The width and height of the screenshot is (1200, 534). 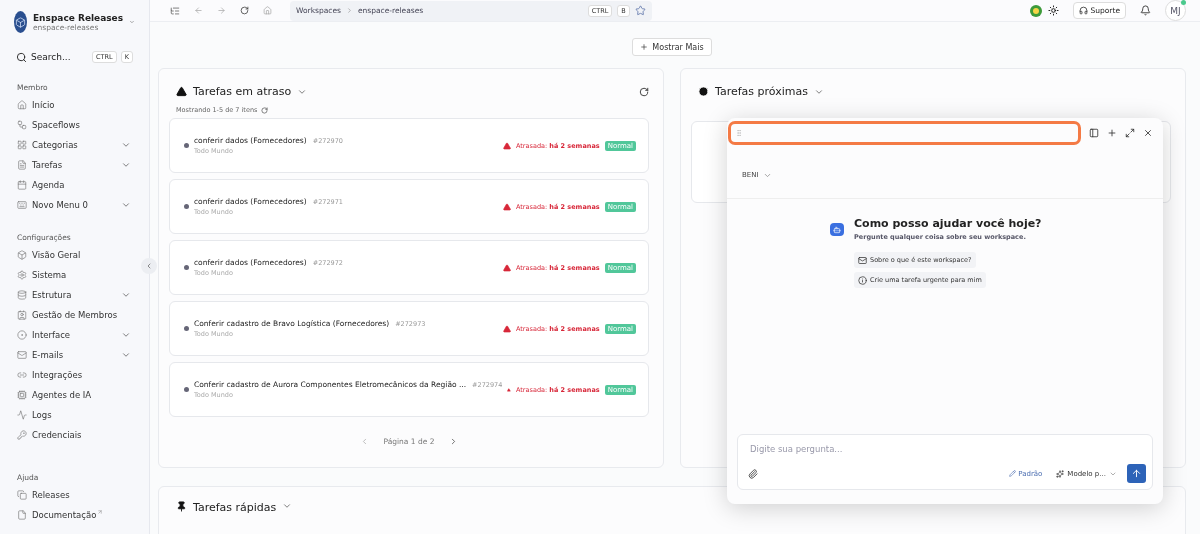 What do you see at coordinates (1175, 10) in the screenshot?
I see `user-avatar: MJ` at bounding box center [1175, 10].